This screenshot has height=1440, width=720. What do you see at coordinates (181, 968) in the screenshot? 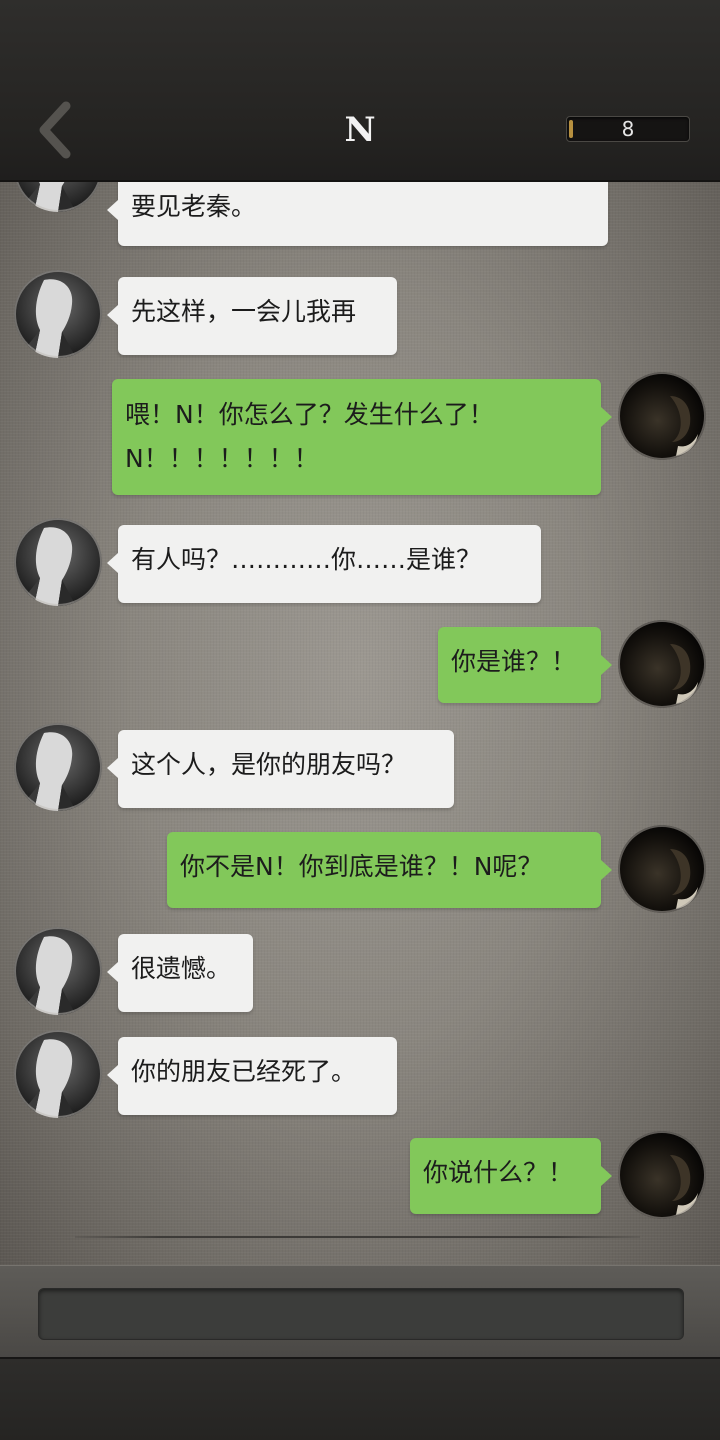
I see `message-text: 很遗憾。` at bounding box center [181, 968].